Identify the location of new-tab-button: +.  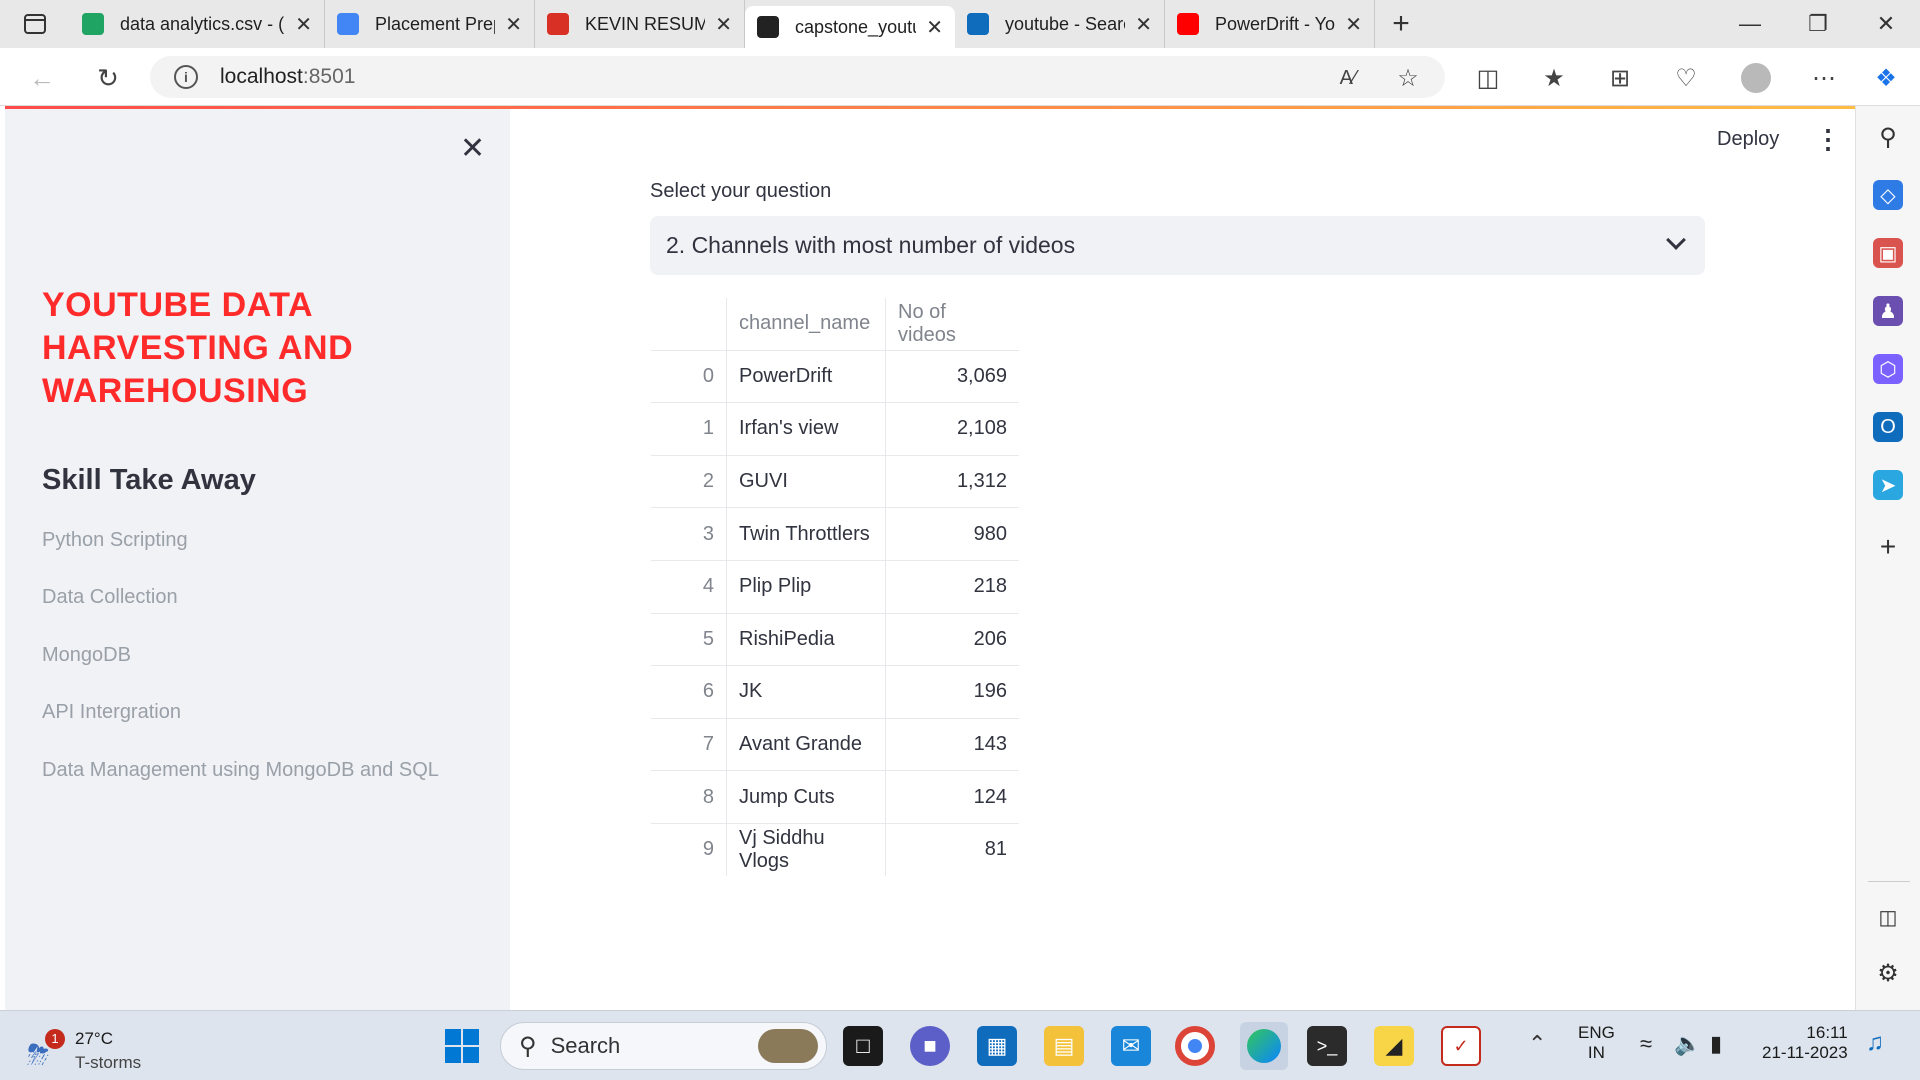
(1401, 24).